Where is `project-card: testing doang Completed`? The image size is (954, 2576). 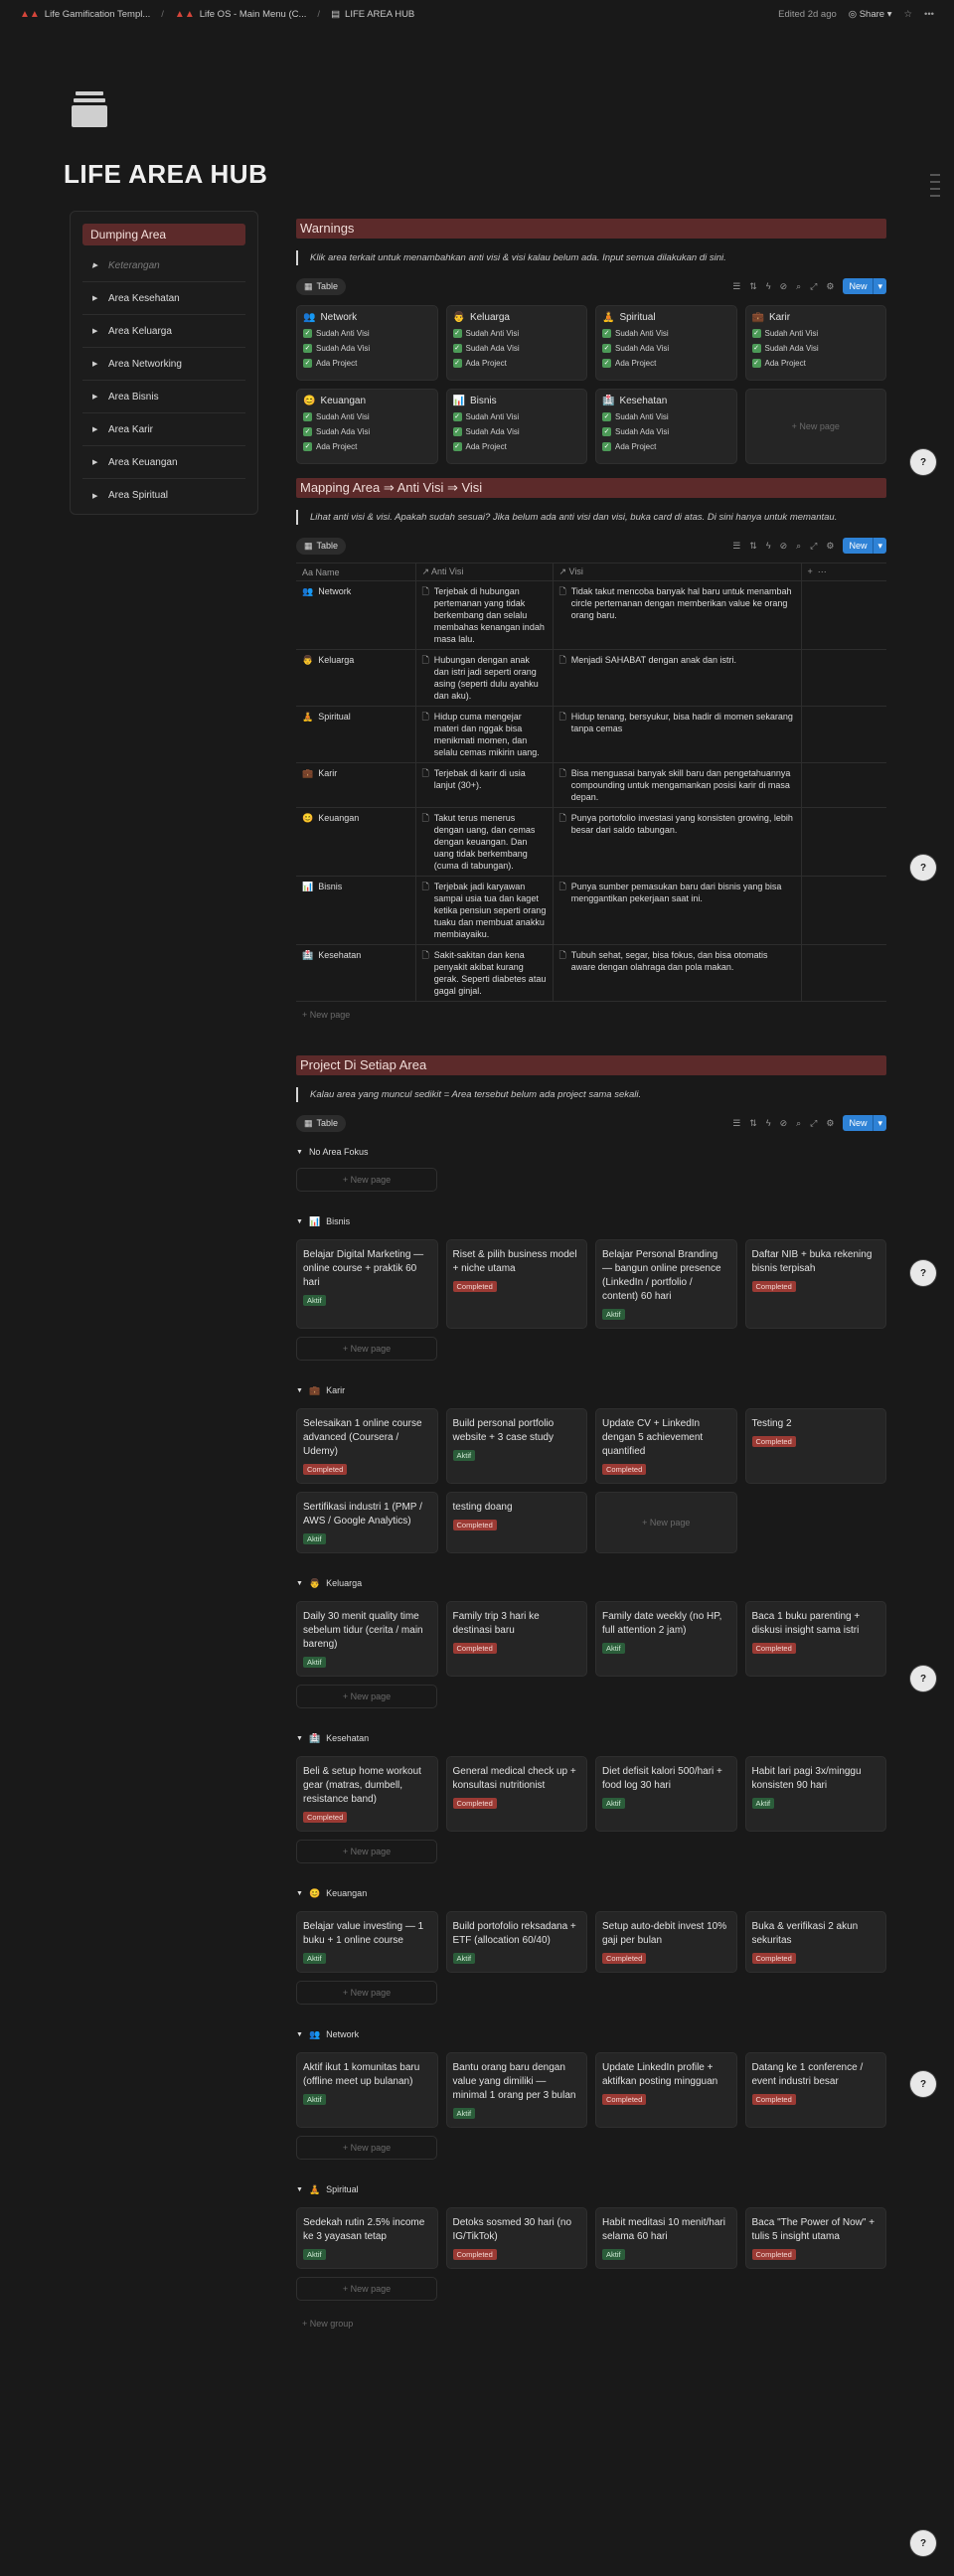 project-card: testing doang Completed is located at coordinates (516, 1522).